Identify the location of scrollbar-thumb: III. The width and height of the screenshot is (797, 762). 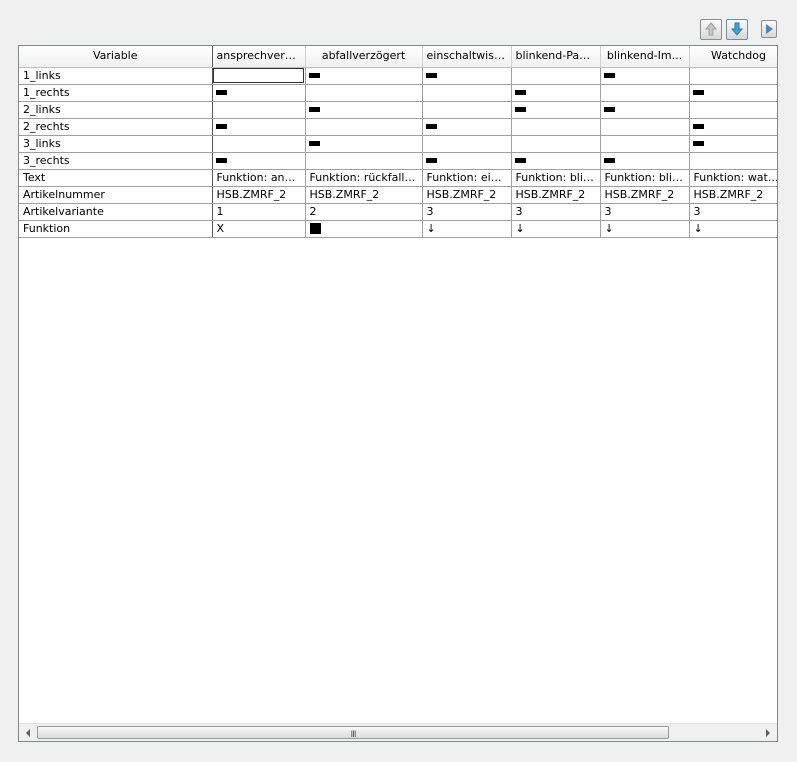
(353, 733).